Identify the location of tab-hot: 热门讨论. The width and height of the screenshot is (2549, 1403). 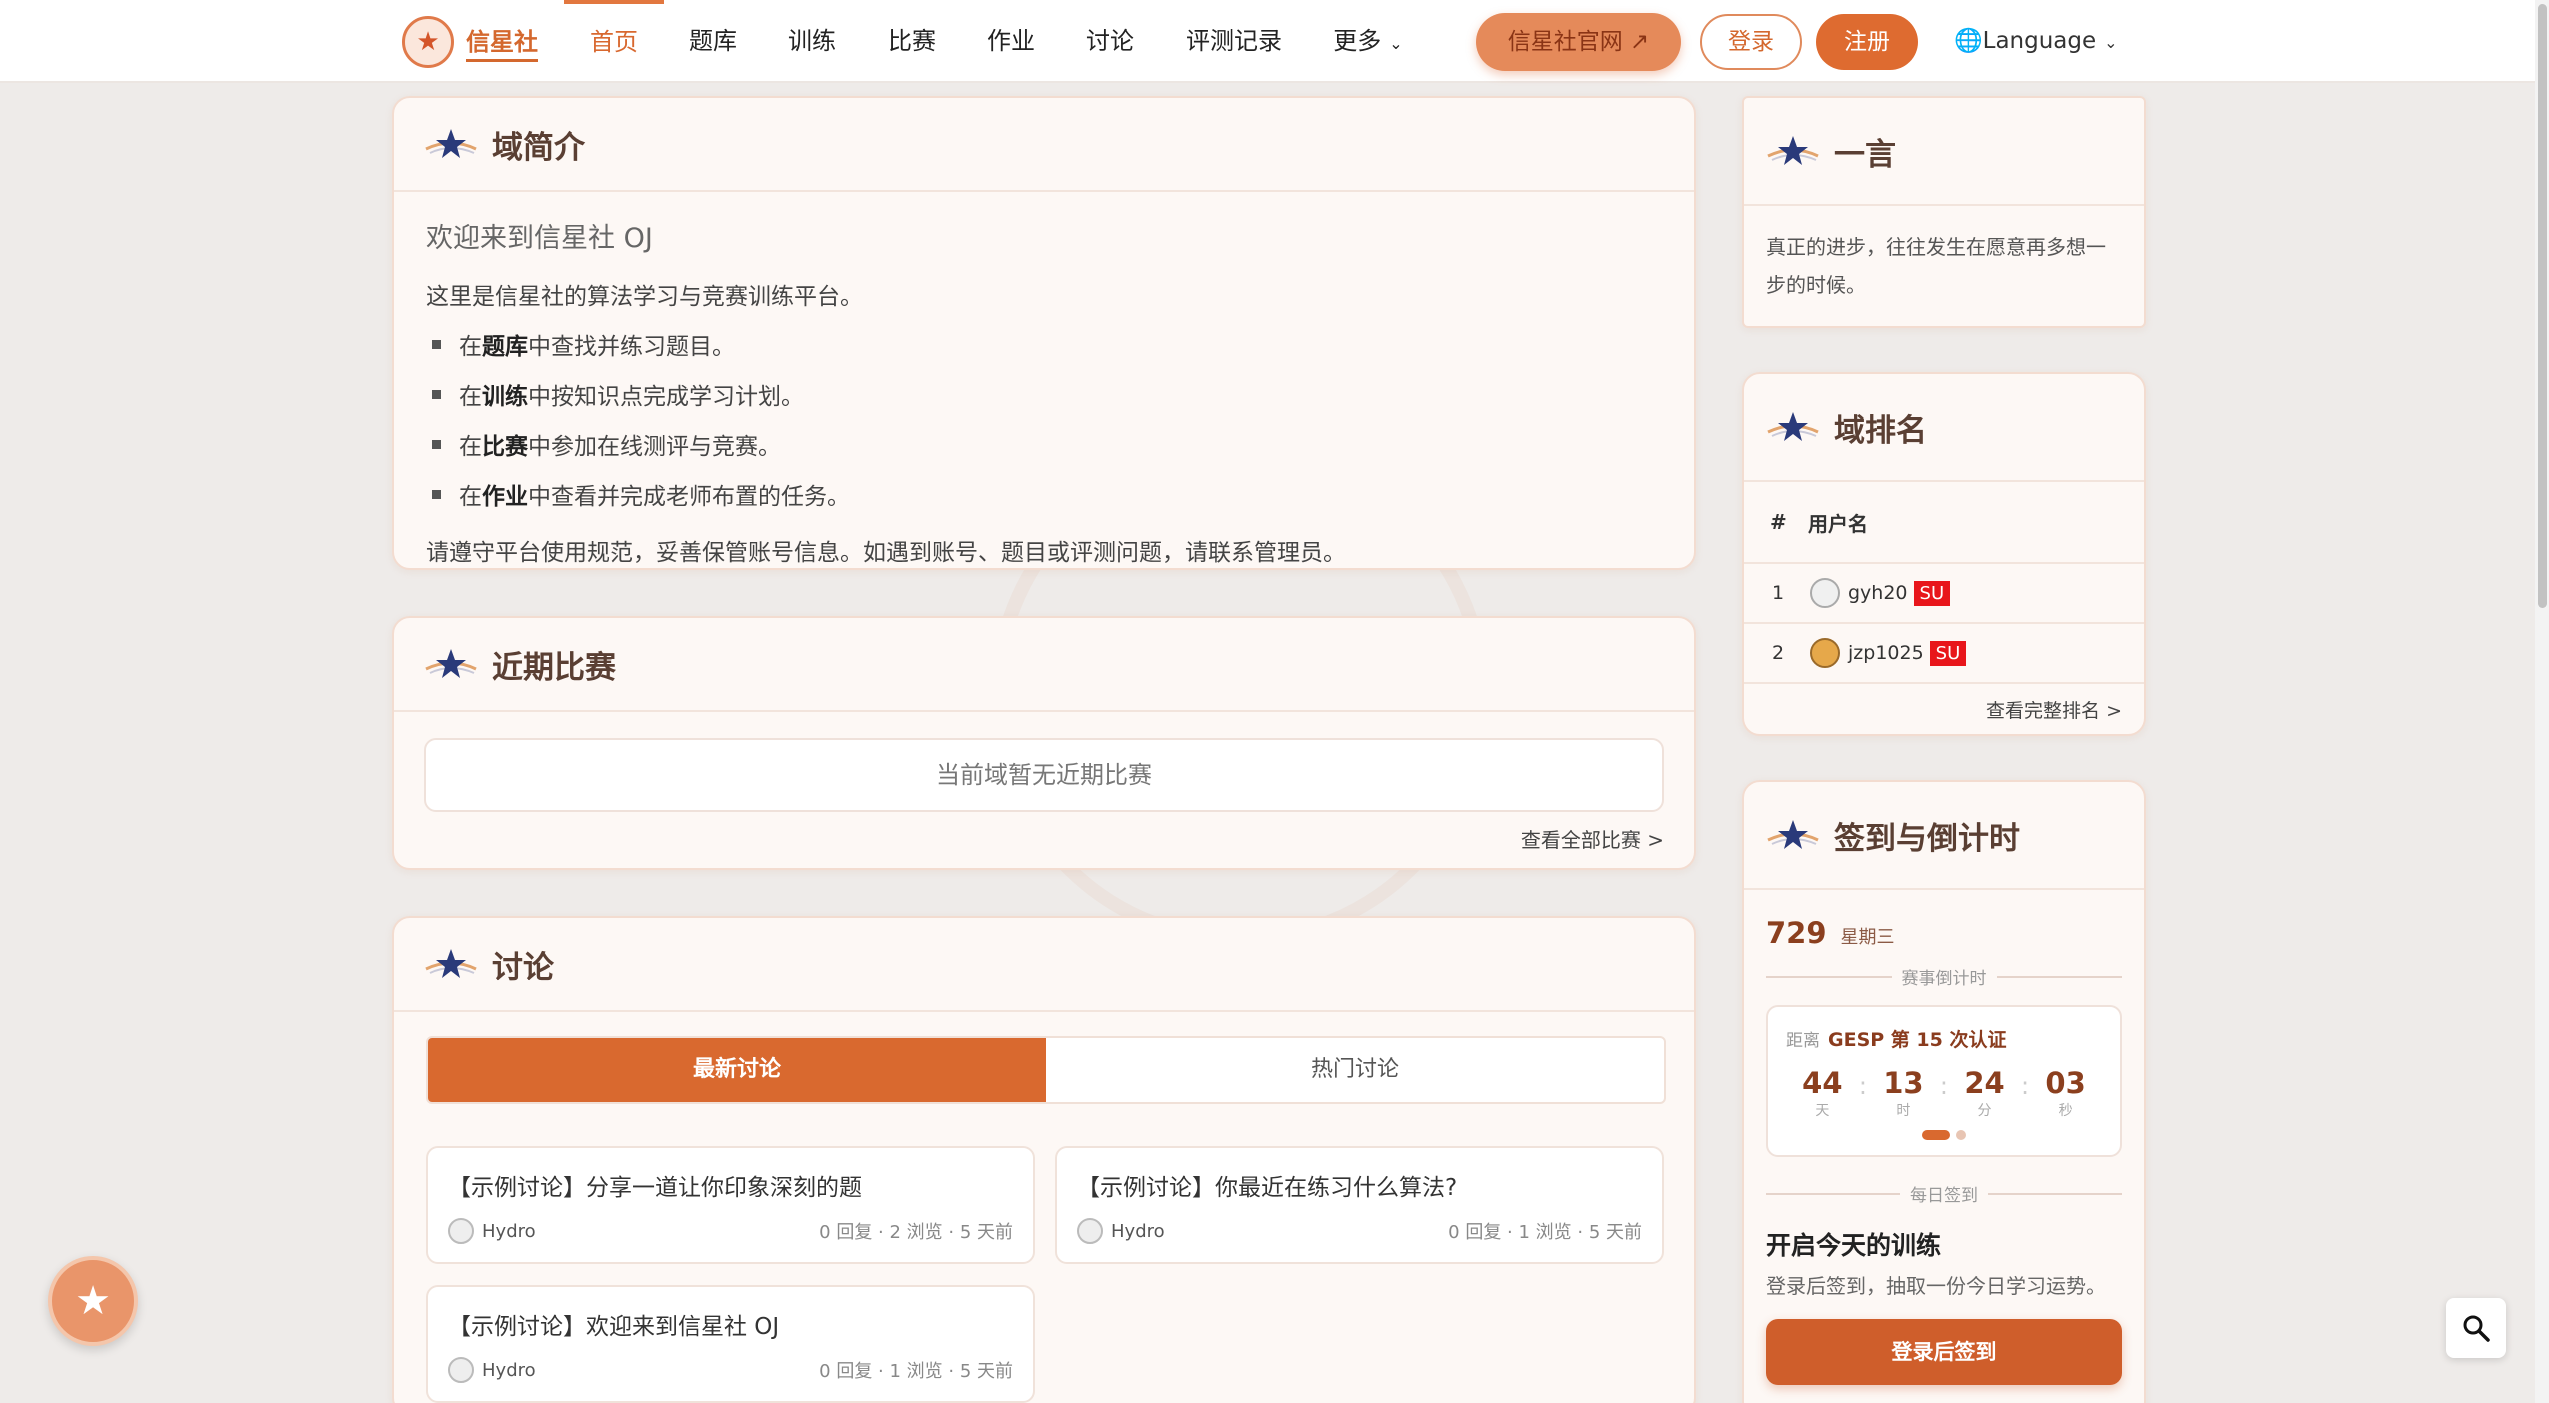
(1355, 1070).